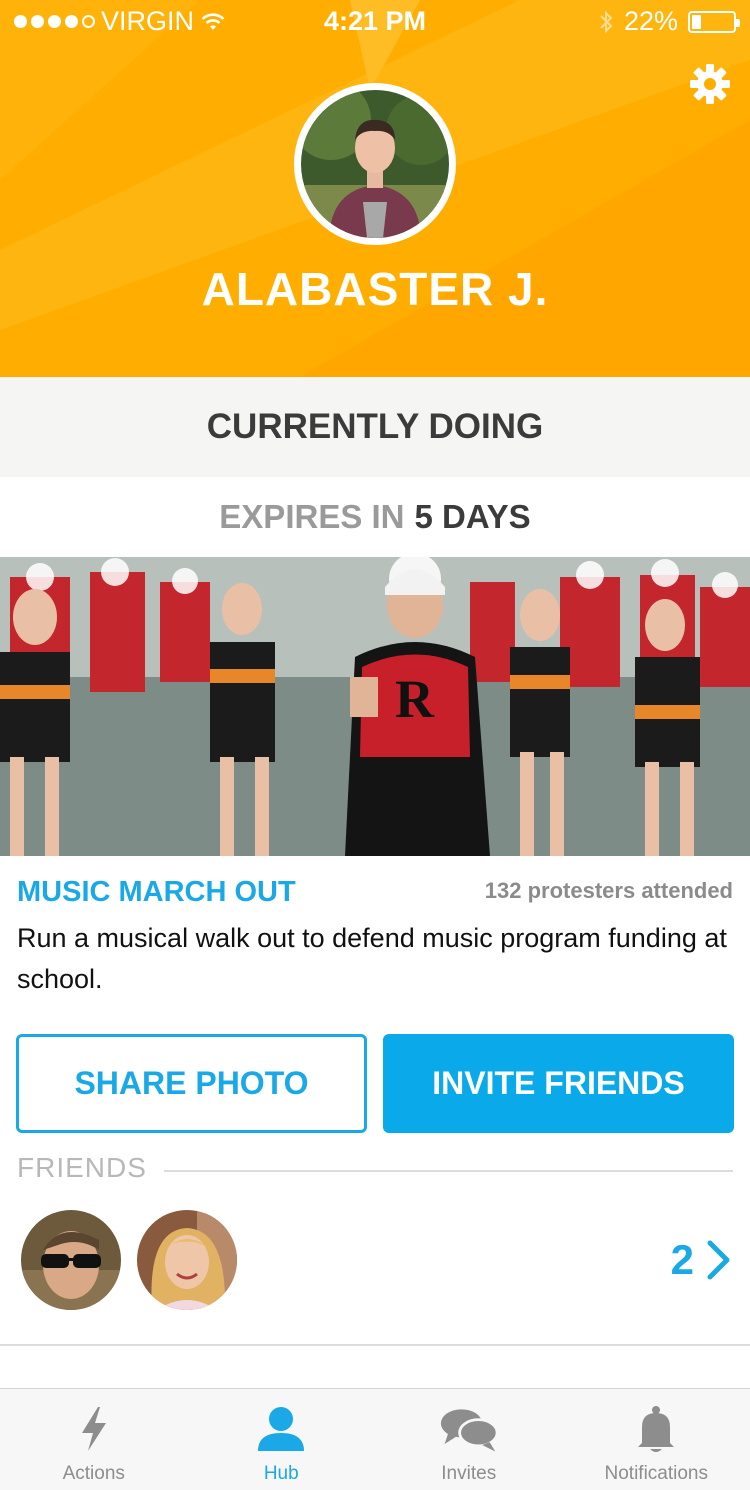 The width and height of the screenshot is (750, 1490). Describe the element at coordinates (415, 699) in the screenshot. I see `svg-text: R` at that location.